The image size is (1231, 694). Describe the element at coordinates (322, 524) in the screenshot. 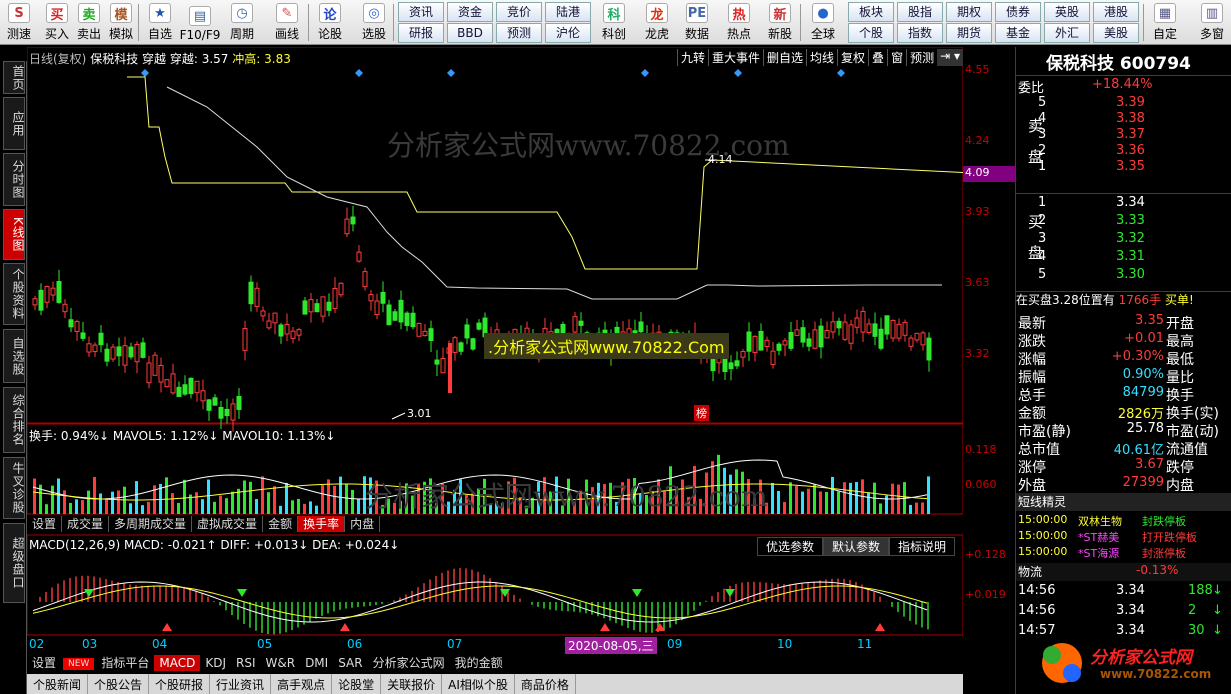

I see `volume-tab-5: 换手率` at that location.